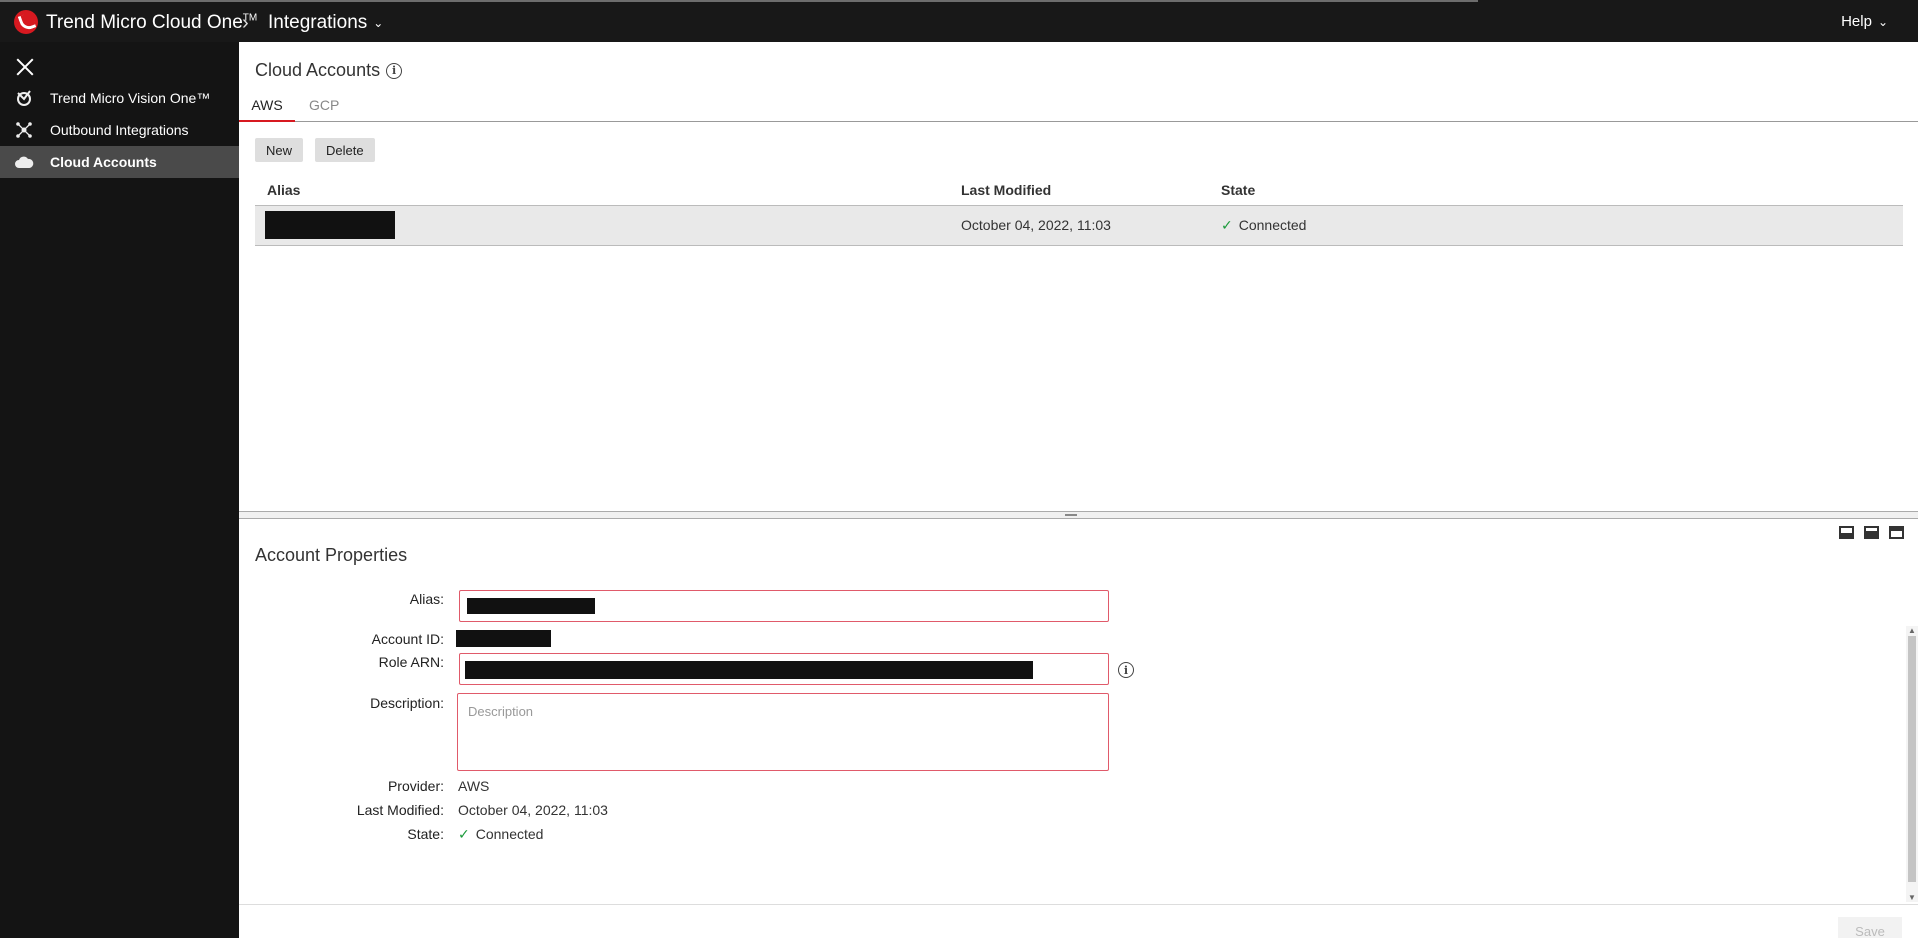  I want to click on help-menu: Help ⌄, so click(1864, 21).